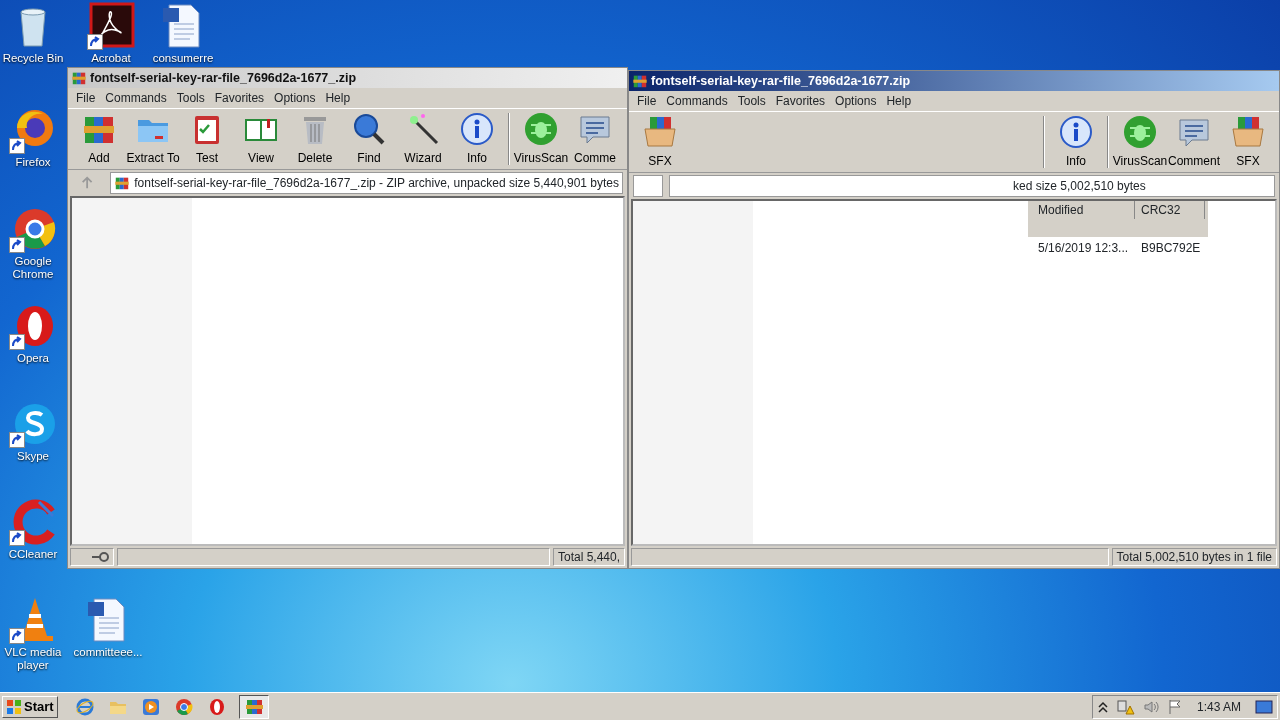 This screenshot has height=720, width=1280. Describe the element at coordinates (33, 358) in the screenshot. I see `icon-label: Opera` at that location.